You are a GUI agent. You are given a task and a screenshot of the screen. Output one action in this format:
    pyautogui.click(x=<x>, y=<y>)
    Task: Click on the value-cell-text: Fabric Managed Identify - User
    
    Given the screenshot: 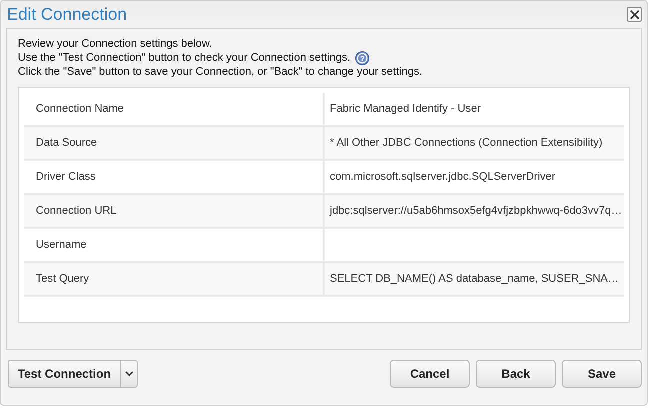 What is the action you would take?
    pyautogui.click(x=405, y=109)
    